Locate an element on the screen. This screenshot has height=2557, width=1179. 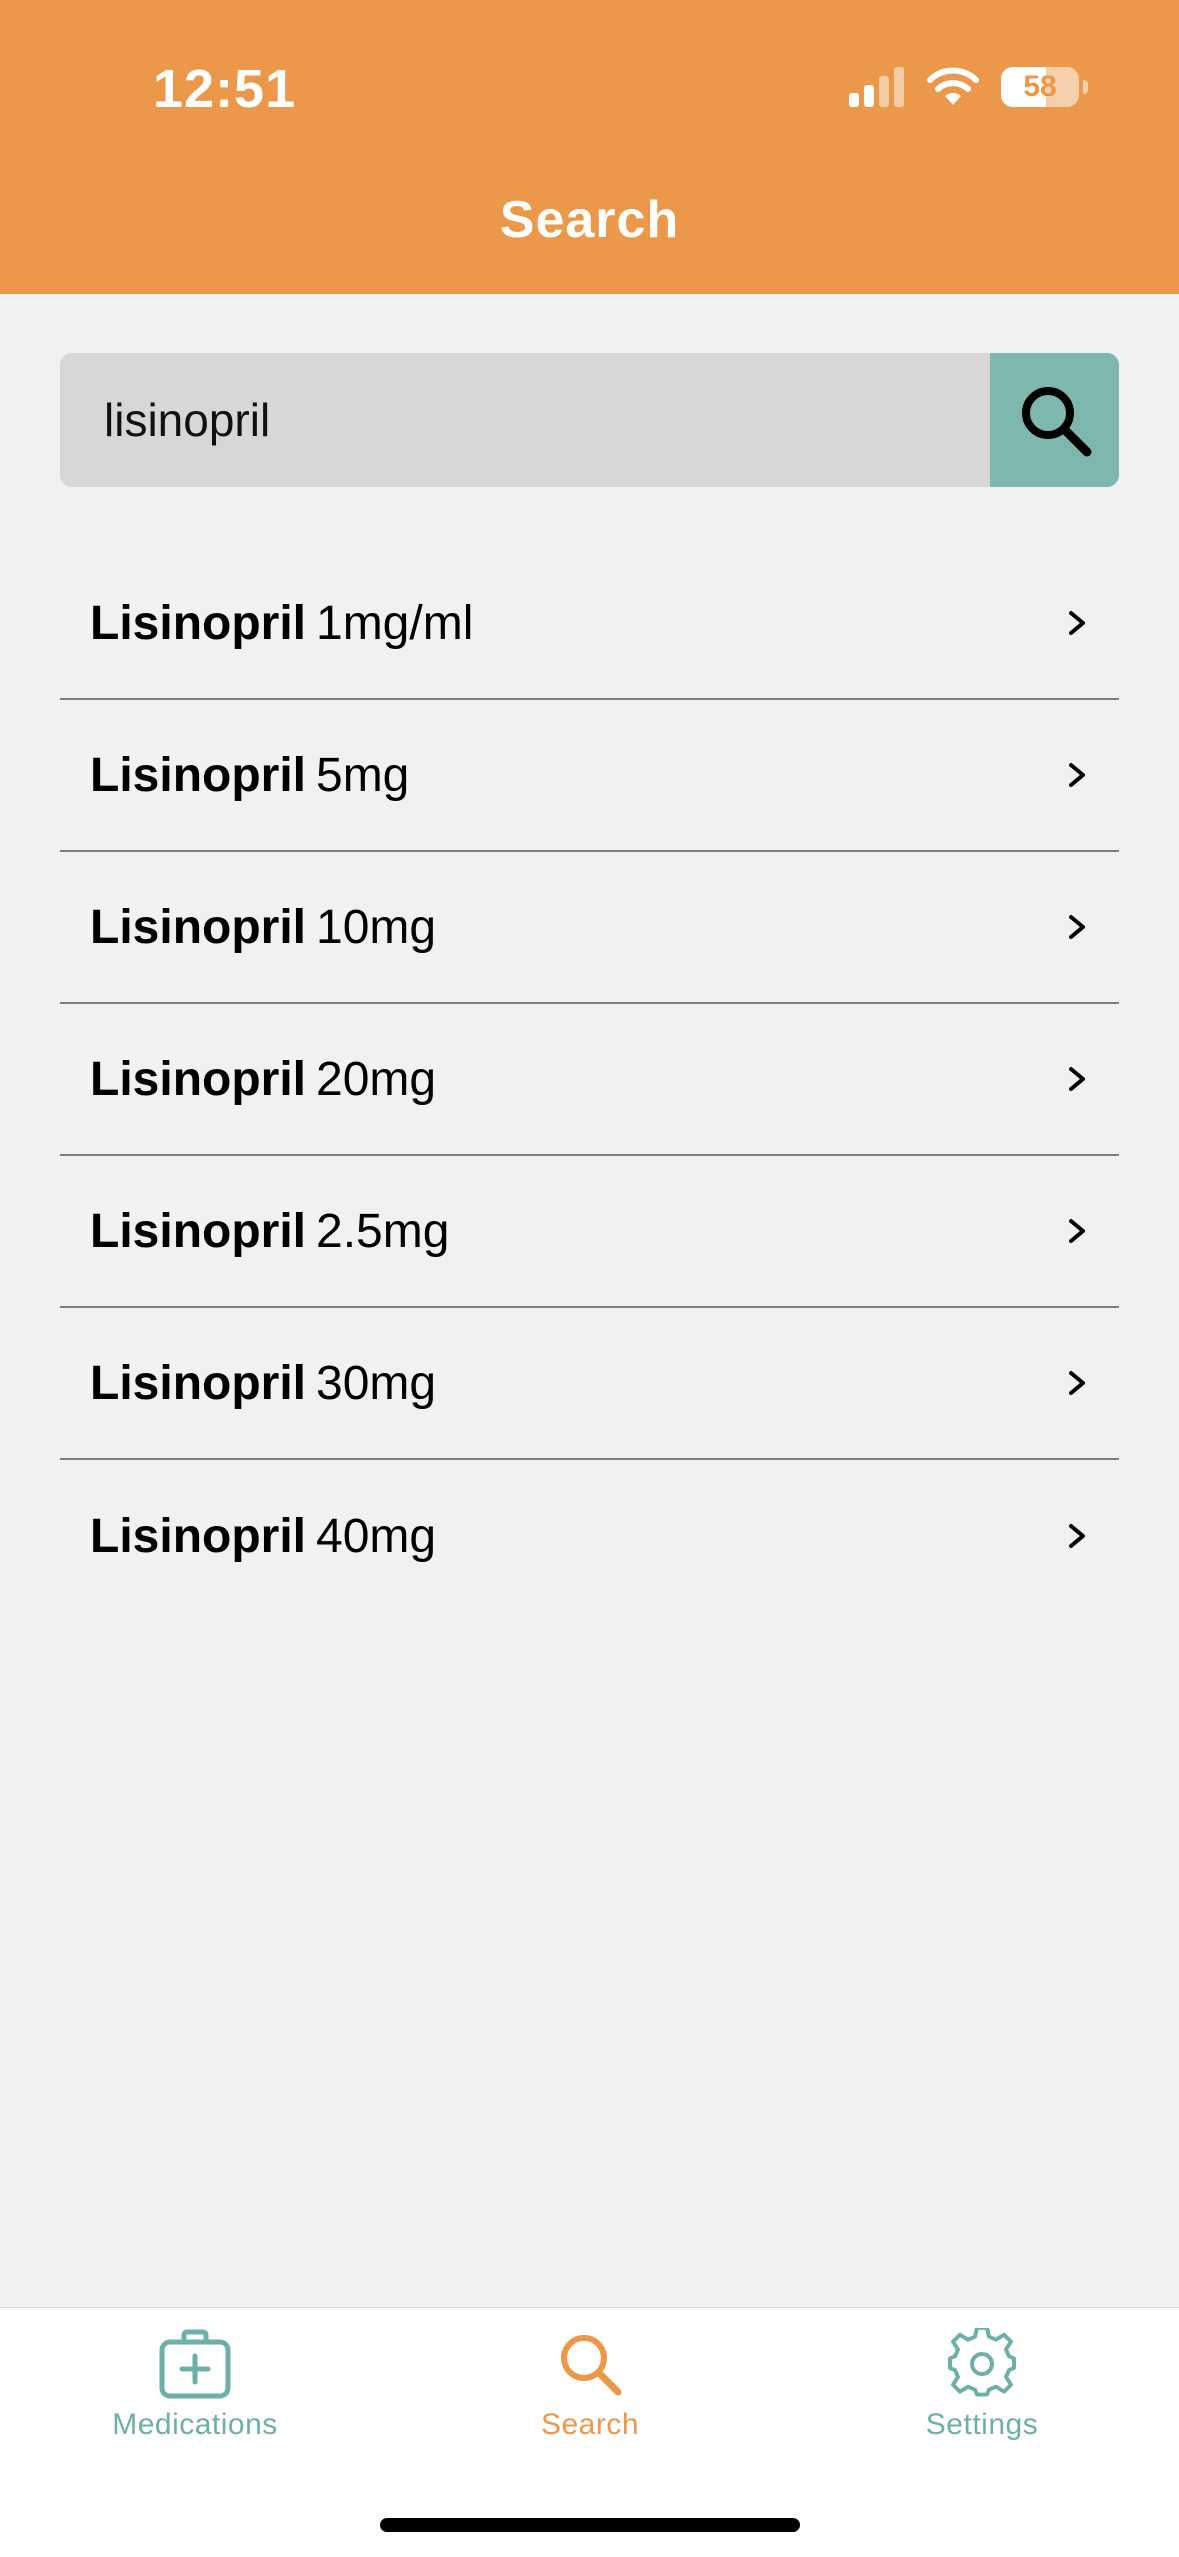
tab-medications: Medications is located at coordinates (195, 2385).